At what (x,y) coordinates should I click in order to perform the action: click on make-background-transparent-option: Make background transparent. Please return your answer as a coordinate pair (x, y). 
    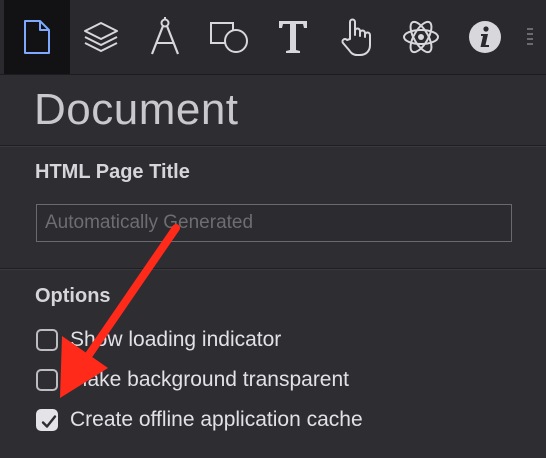
    Looking at the image, I should click on (192, 380).